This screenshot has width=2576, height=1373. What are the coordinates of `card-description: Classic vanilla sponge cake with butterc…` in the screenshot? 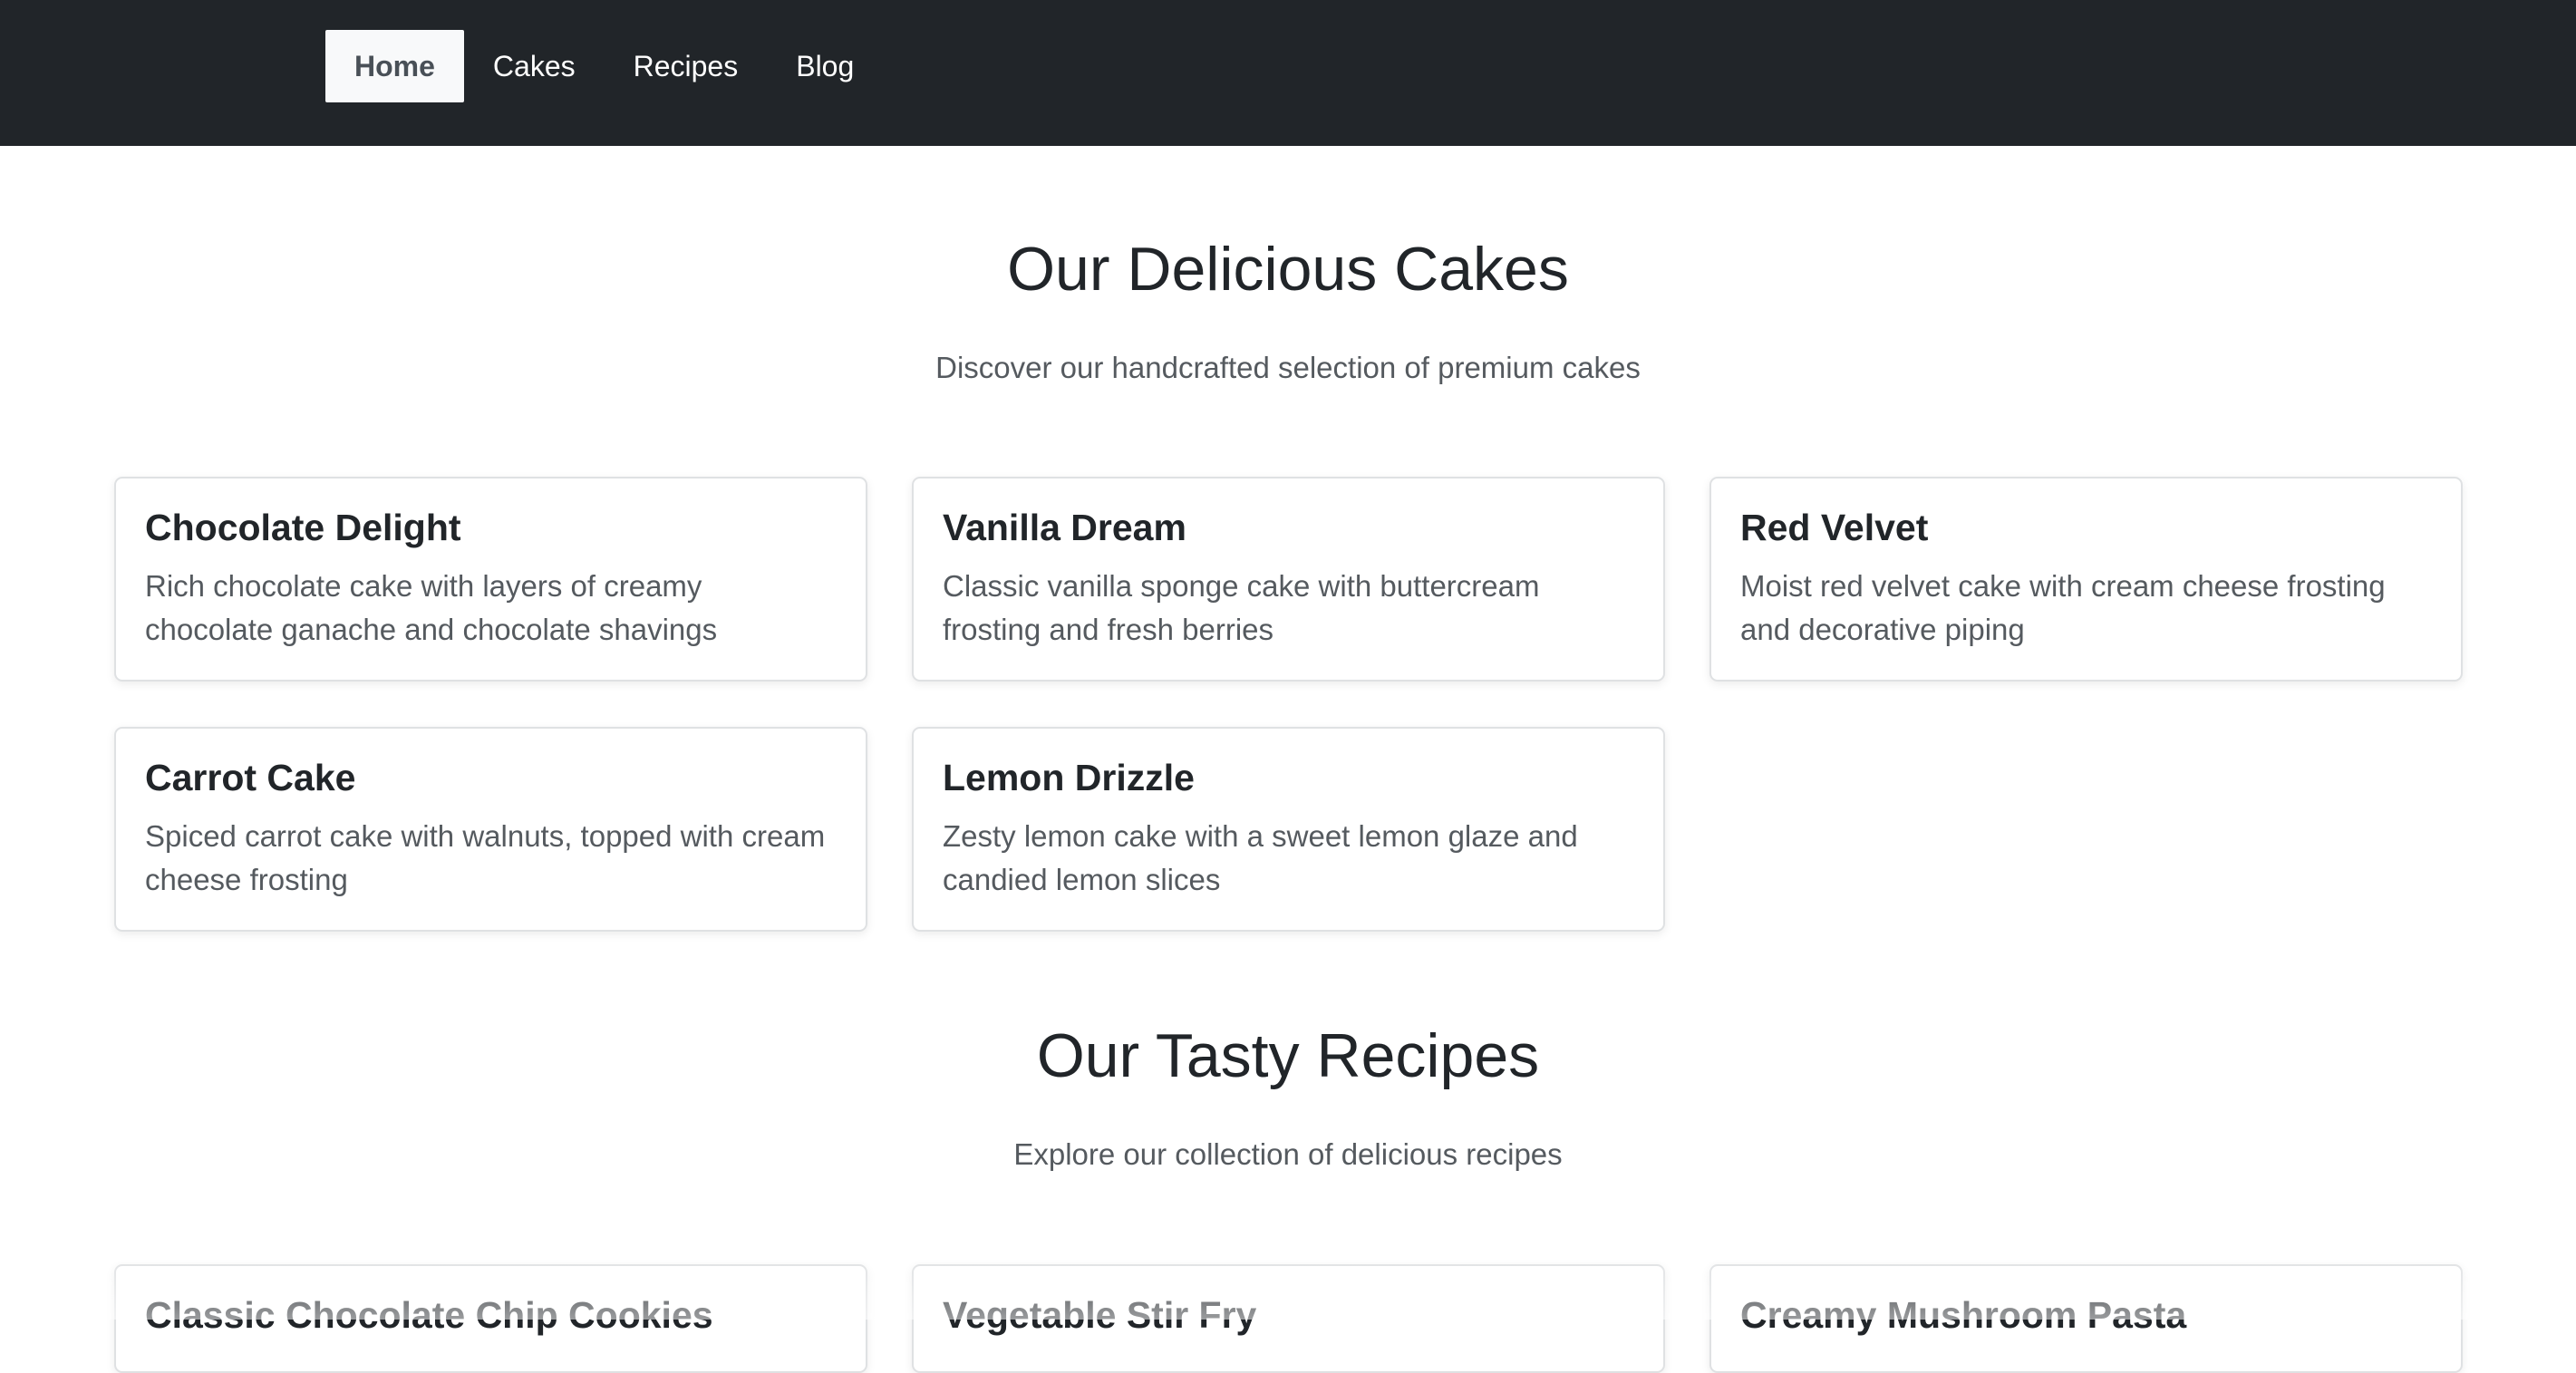 It's located at (1241, 607).